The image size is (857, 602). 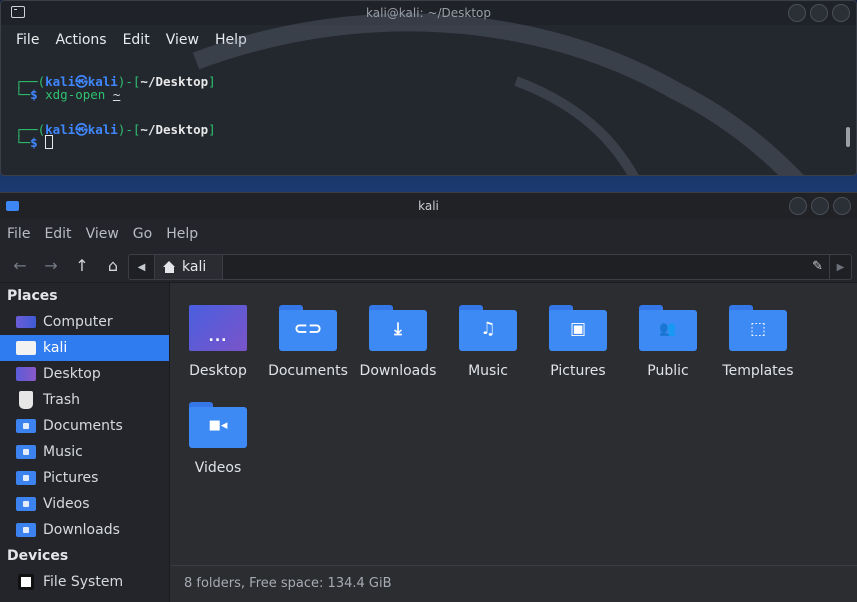 What do you see at coordinates (80, 40) in the screenshot?
I see `terminal-menu-actions: Actions` at bounding box center [80, 40].